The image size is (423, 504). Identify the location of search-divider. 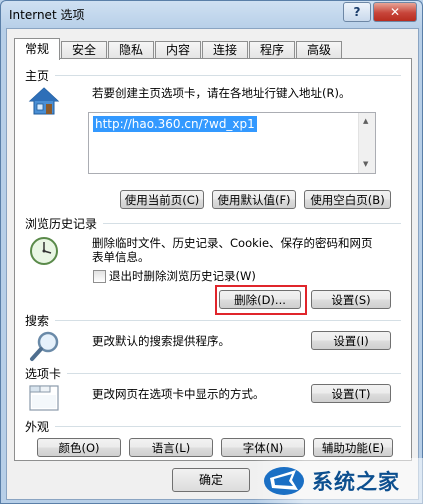
(228, 320).